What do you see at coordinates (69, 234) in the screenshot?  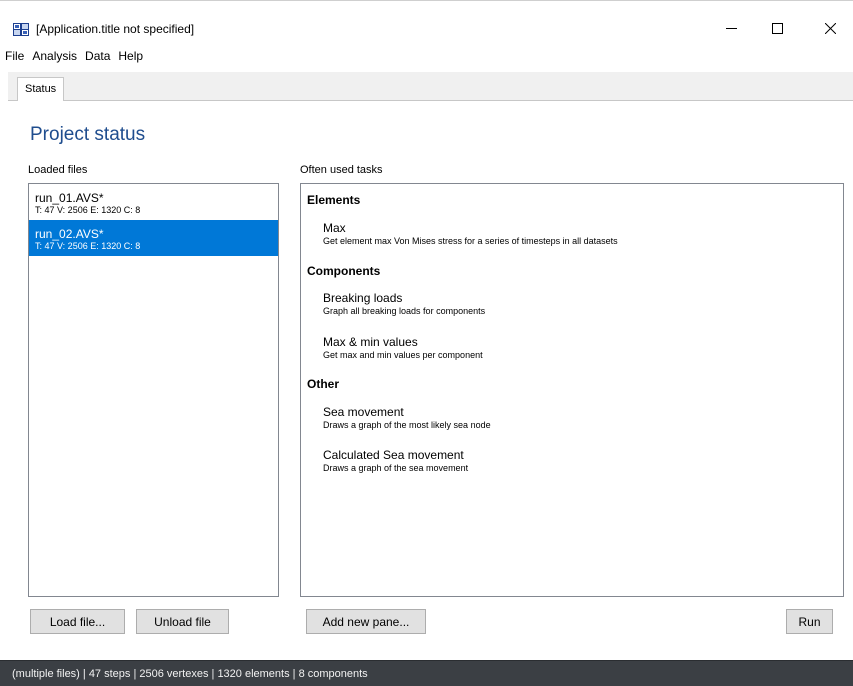 I see `file-name: run_02.AVS*` at bounding box center [69, 234].